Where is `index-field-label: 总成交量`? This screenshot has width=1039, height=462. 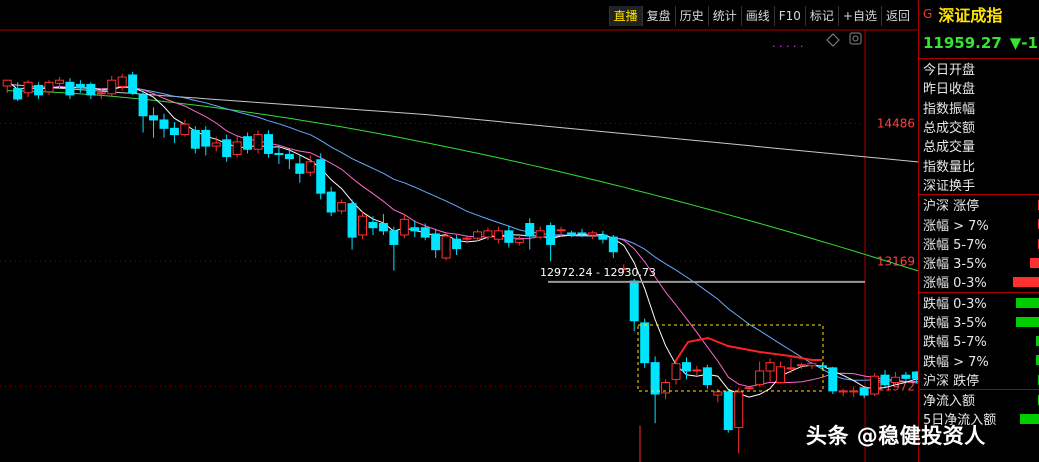
index-field-label: 总成交量 is located at coordinates (949, 148).